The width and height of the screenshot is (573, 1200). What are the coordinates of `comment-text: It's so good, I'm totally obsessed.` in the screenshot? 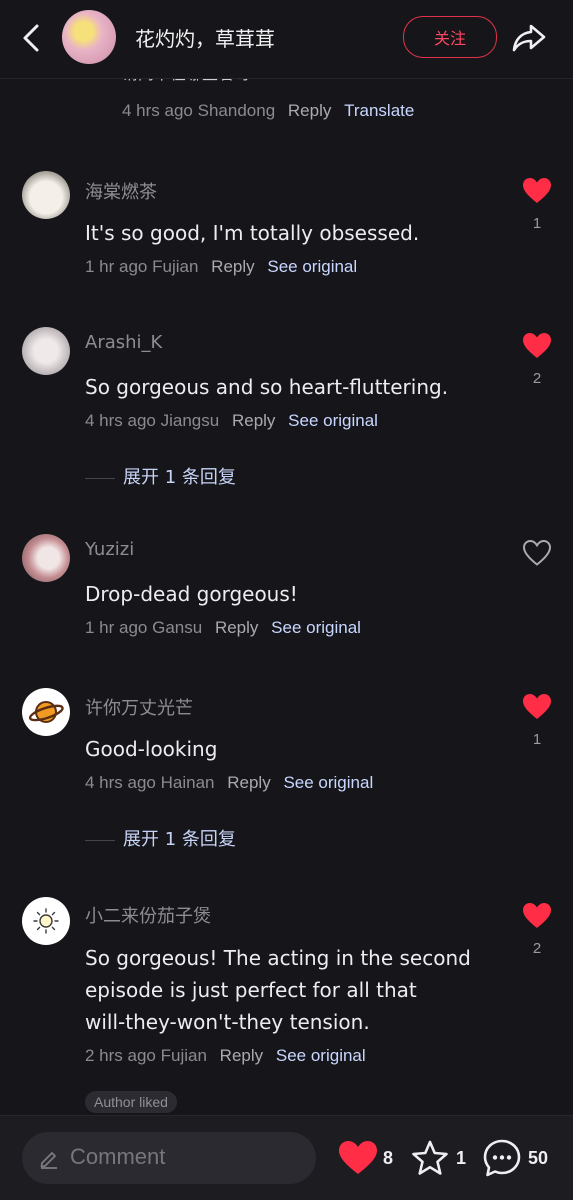 It's located at (252, 233).